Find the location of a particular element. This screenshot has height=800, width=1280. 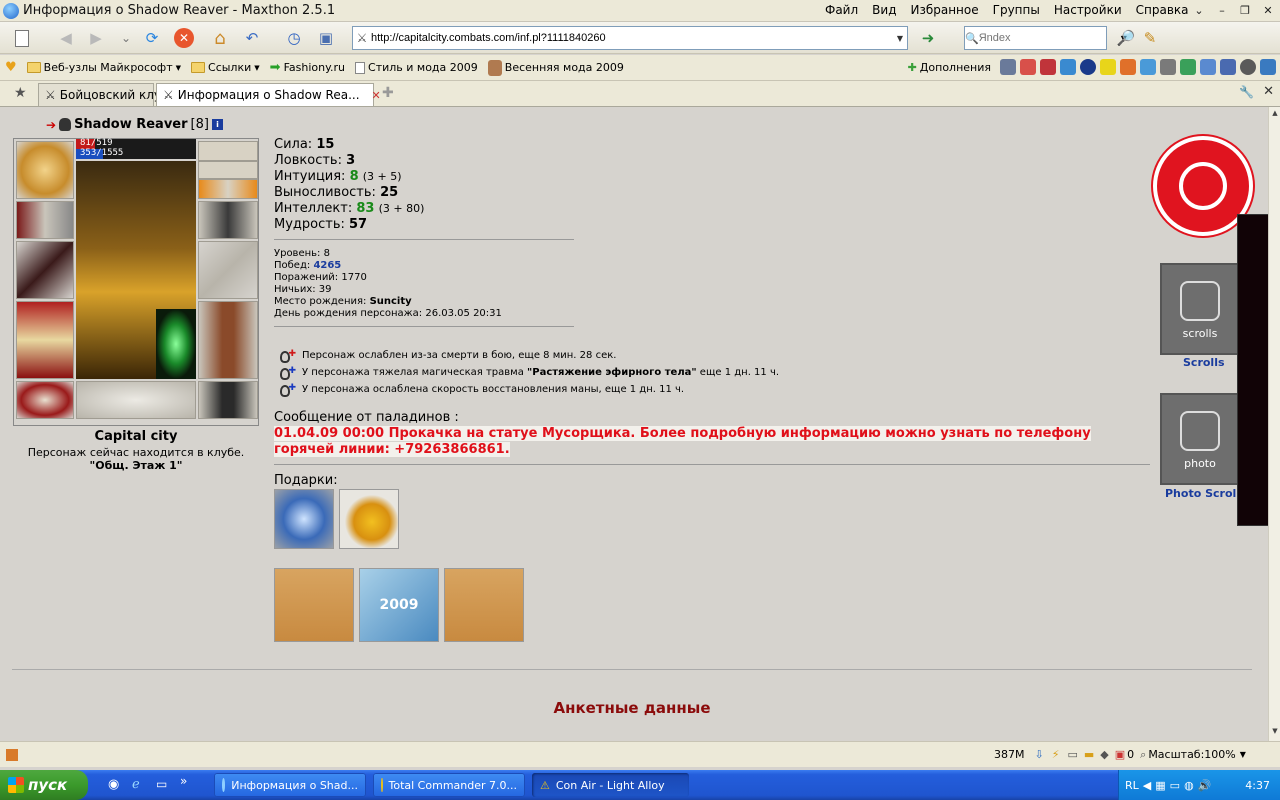

back-button: ◀ is located at coordinates (66, 38).